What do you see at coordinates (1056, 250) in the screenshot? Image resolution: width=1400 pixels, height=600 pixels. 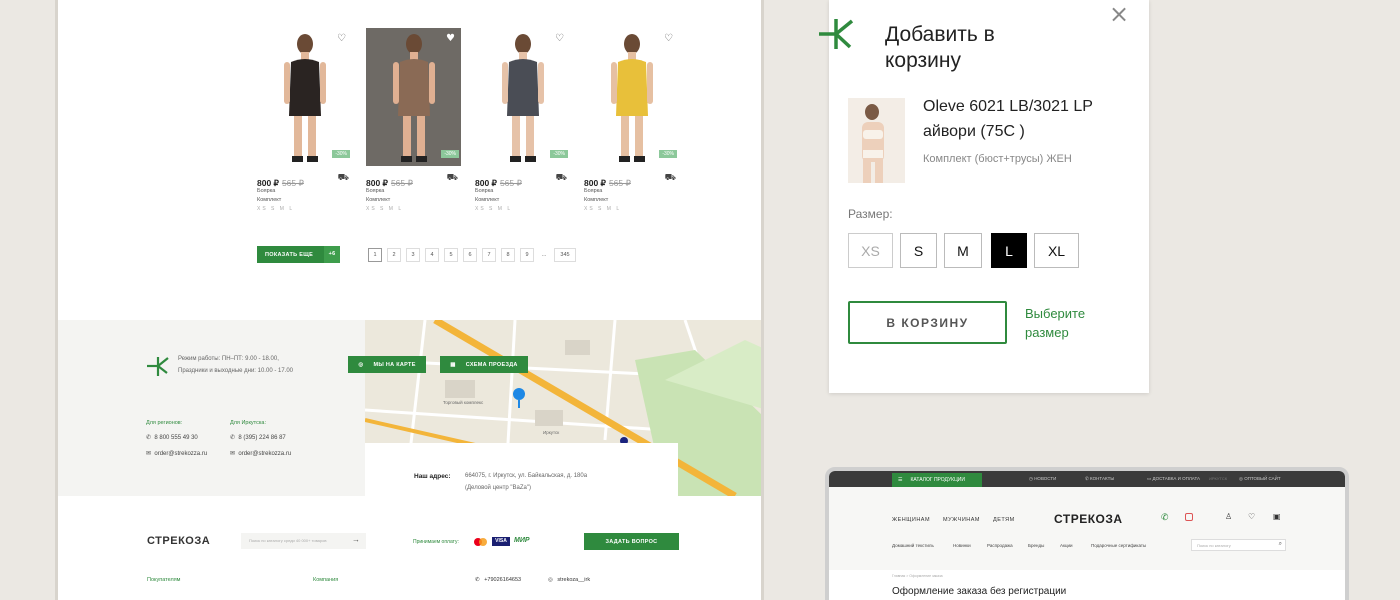 I see `size-option-xl: XL` at bounding box center [1056, 250].